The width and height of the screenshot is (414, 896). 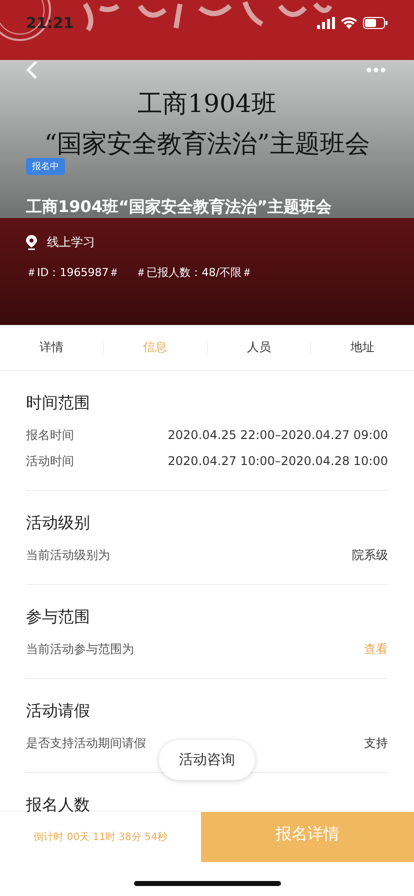 What do you see at coordinates (58, 523) in the screenshot?
I see `section-title: 活动级别` at bounding box center [58, 523].